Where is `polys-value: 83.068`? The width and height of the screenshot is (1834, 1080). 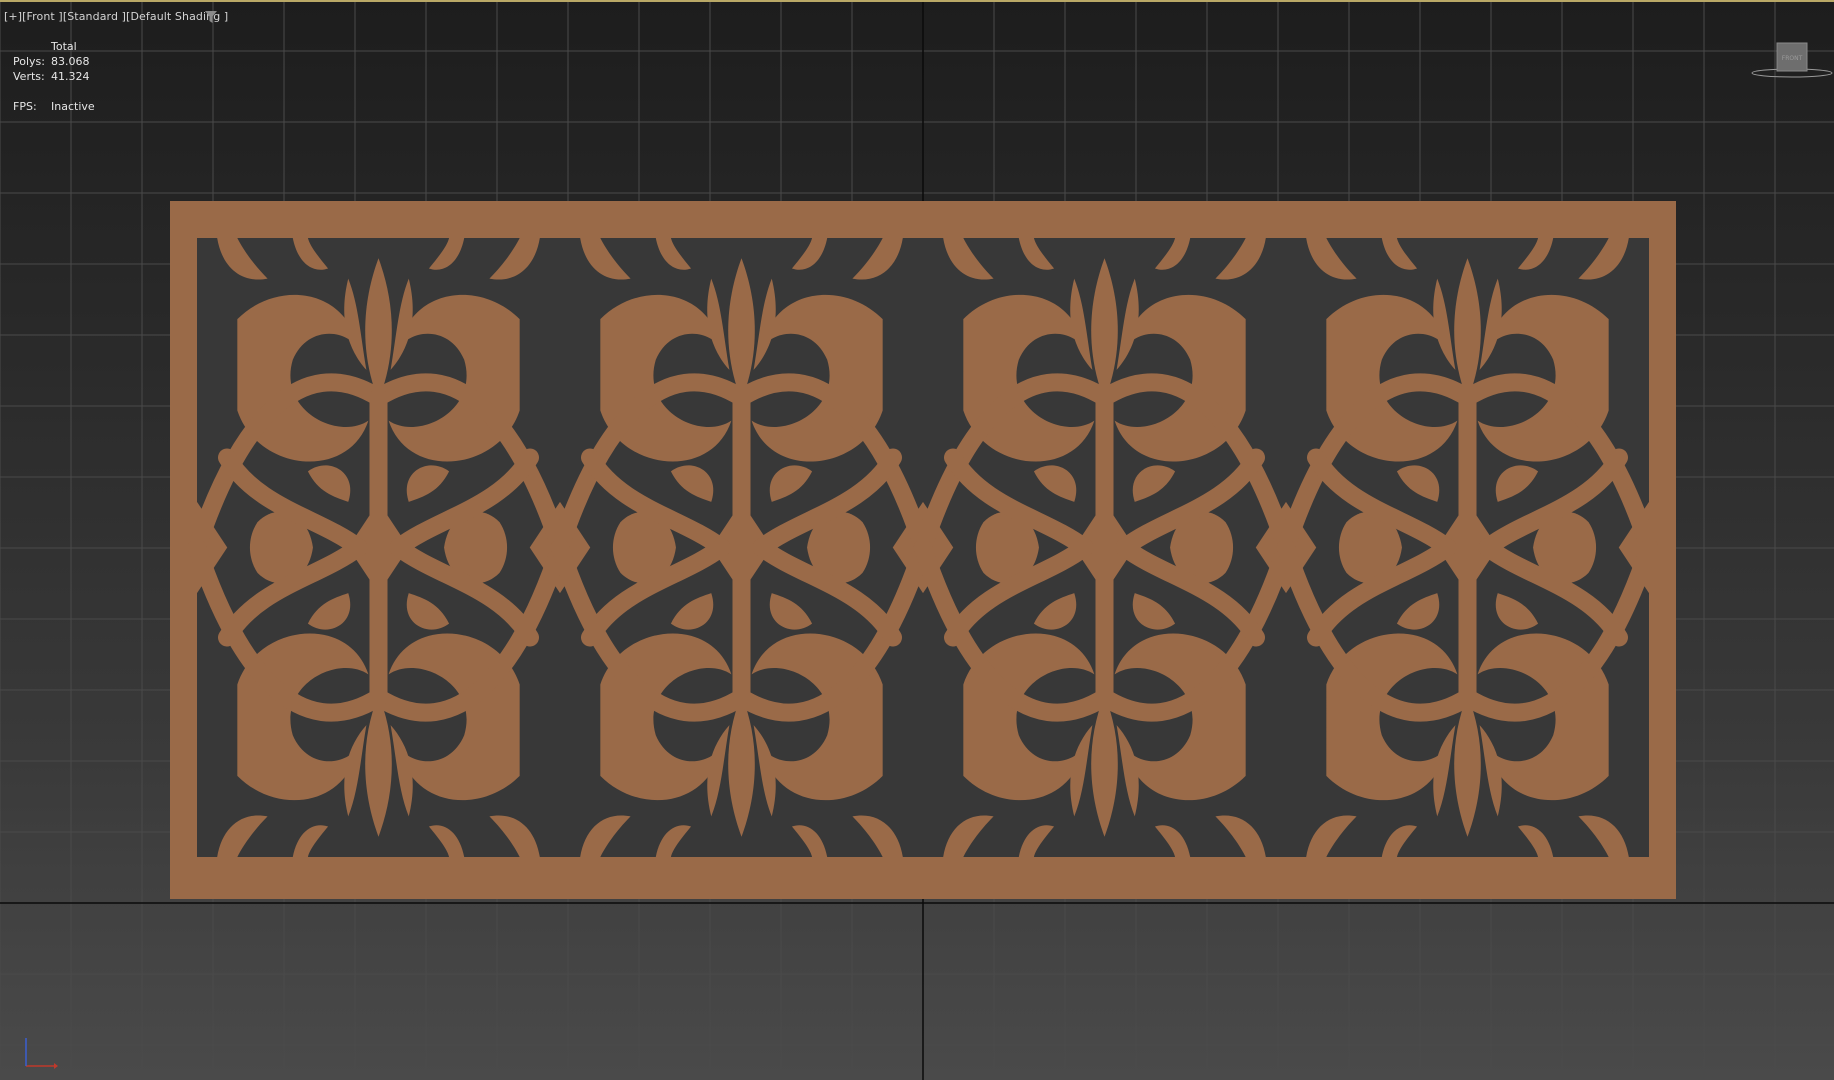
polys-value: 83.068 is located at coordinates (70, 61).